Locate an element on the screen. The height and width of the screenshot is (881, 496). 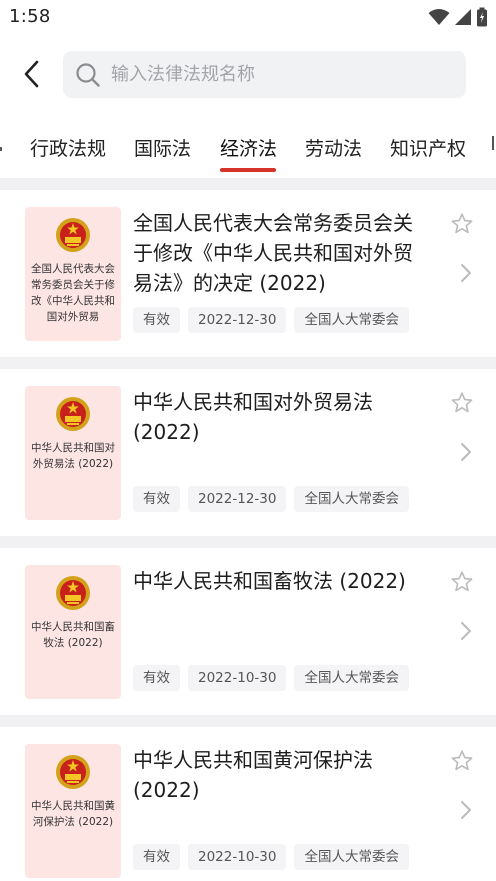
tab-edge-left is located at coordinates (1, 145).